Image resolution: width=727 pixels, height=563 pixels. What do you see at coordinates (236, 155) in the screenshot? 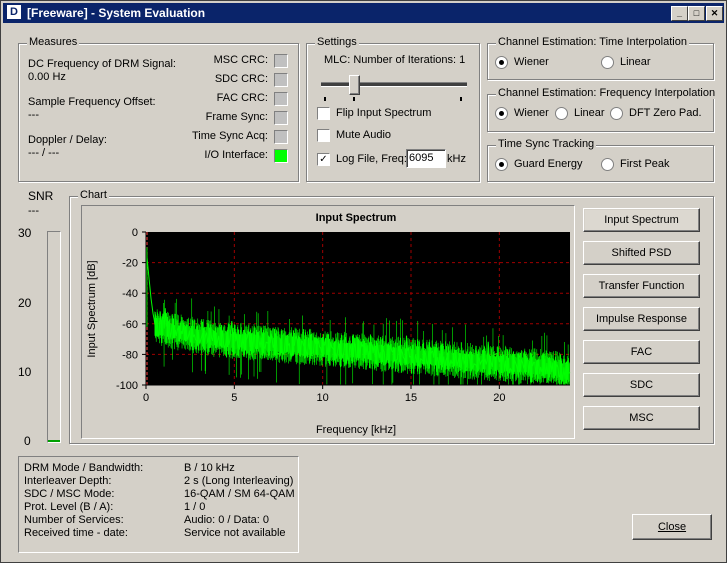
I see `io-interface-label: I/O Interface:` at bounding box center [236, 155].